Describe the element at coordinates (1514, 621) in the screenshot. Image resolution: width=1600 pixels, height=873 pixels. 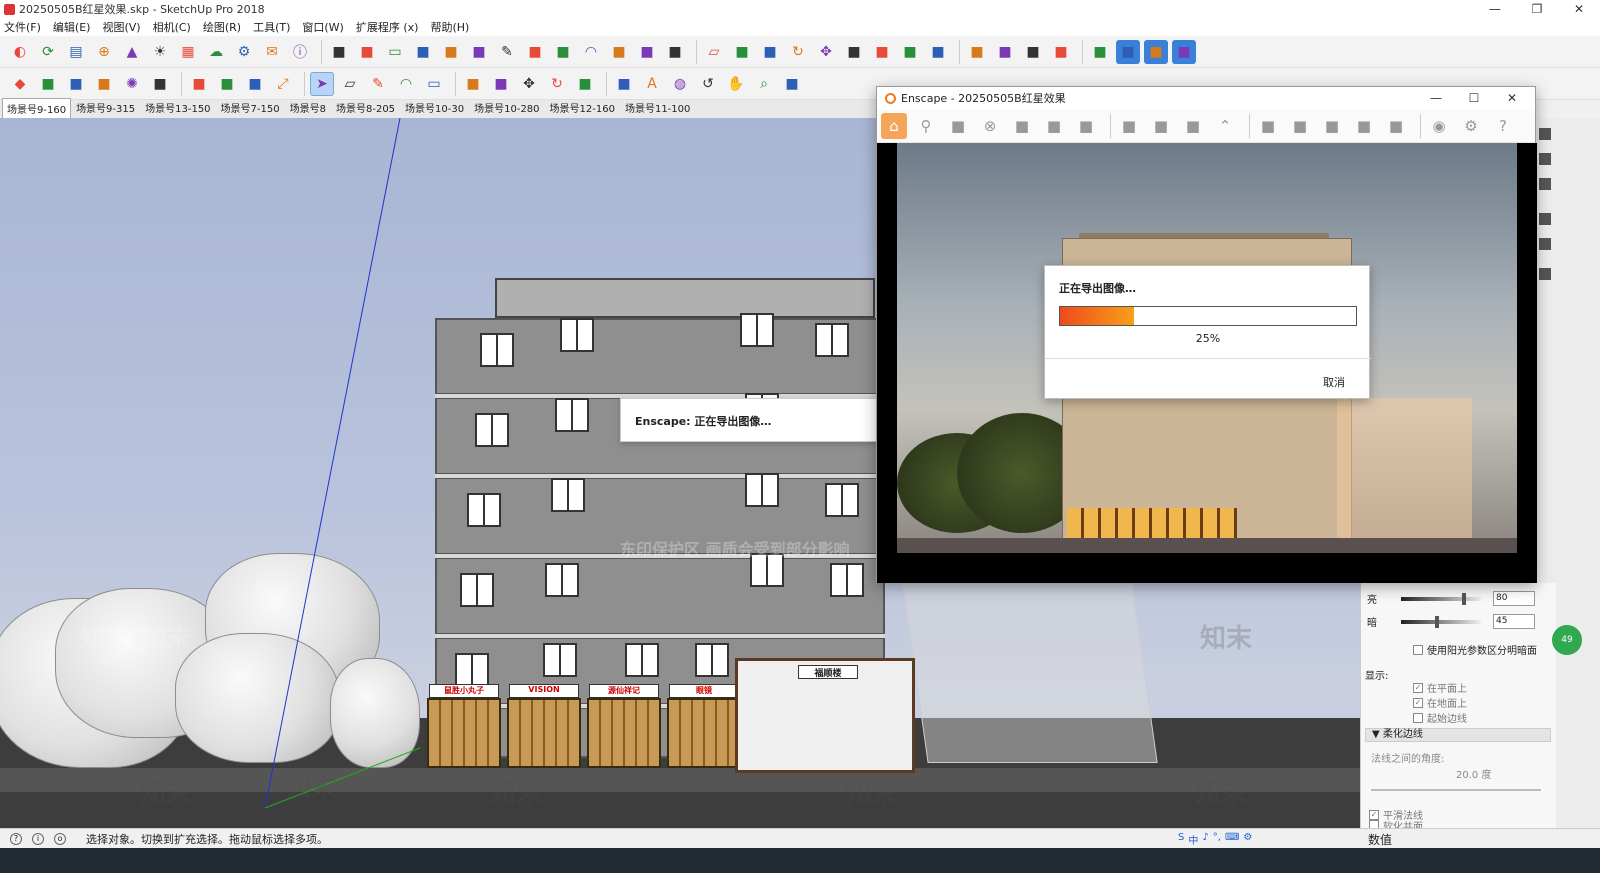
I see `dark-value-input: 45` at that location.